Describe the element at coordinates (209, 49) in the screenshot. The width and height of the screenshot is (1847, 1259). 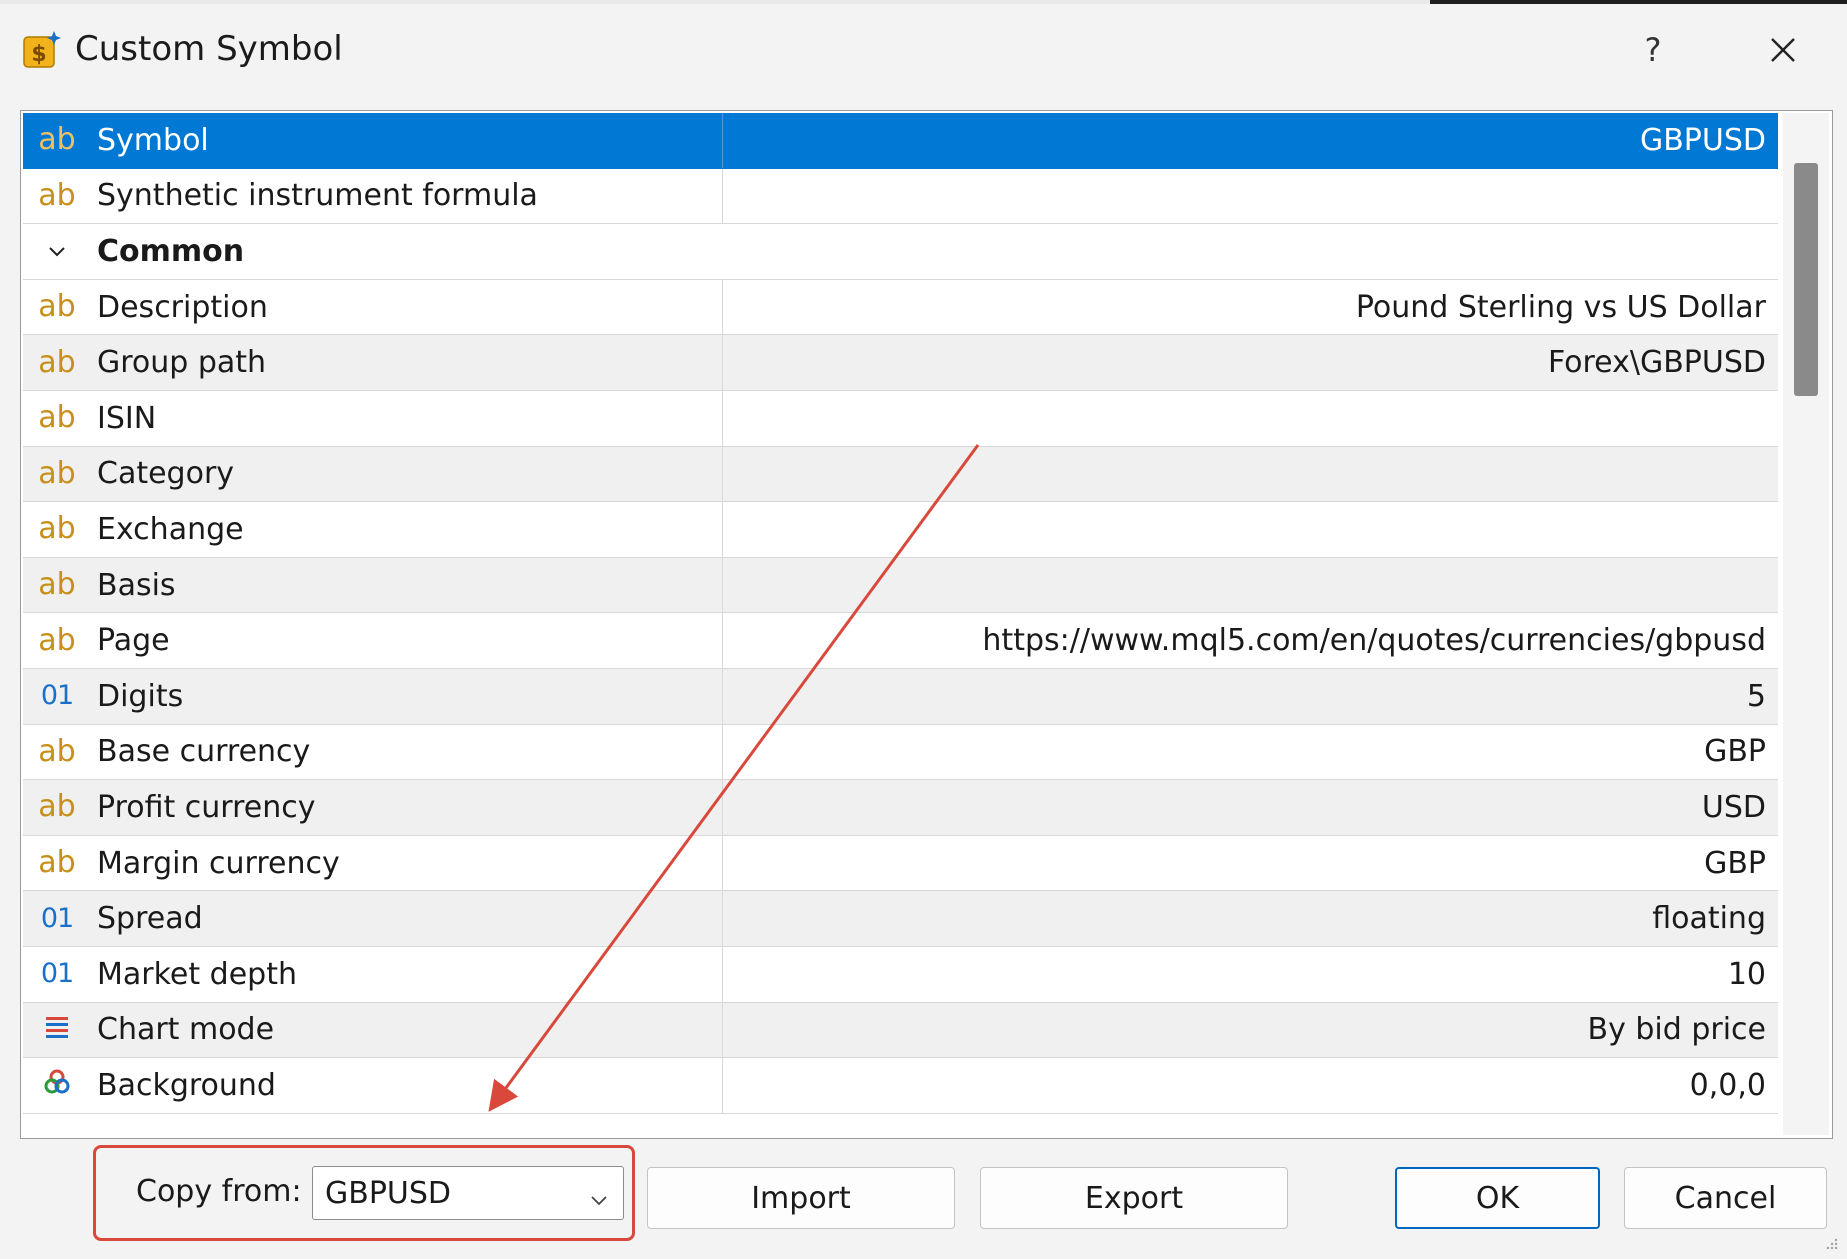
I see `window-title: Custom Symbol` at that location.